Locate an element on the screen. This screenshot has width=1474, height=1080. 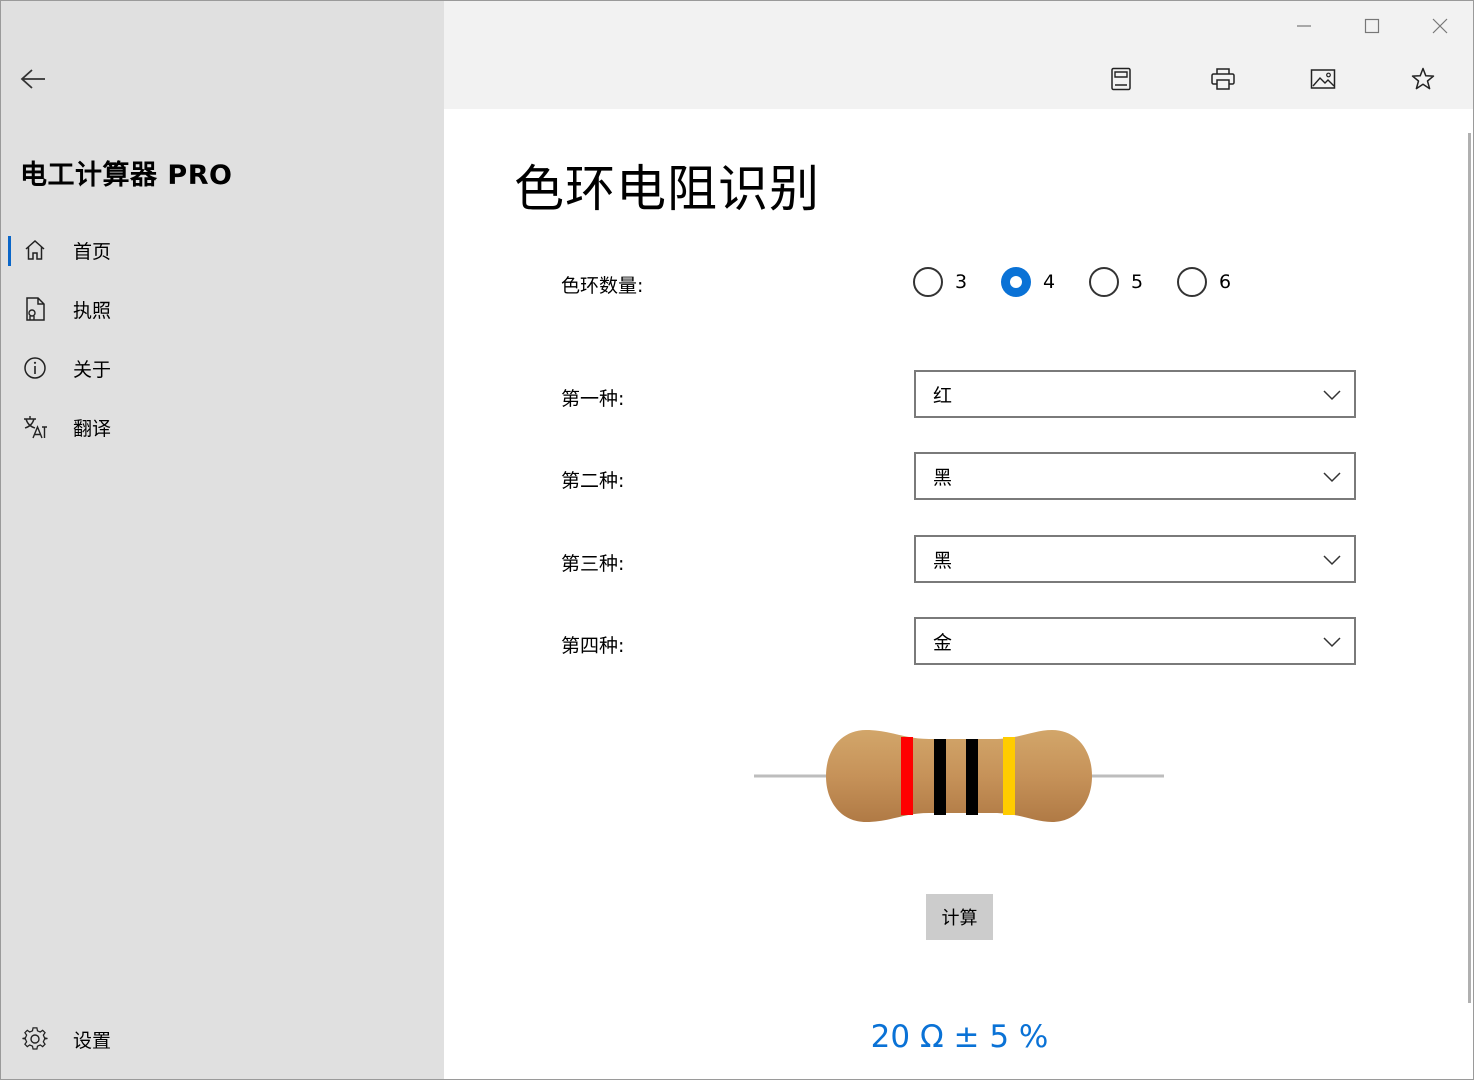
favorite-star-icon is located at coordinates (1423, 78).